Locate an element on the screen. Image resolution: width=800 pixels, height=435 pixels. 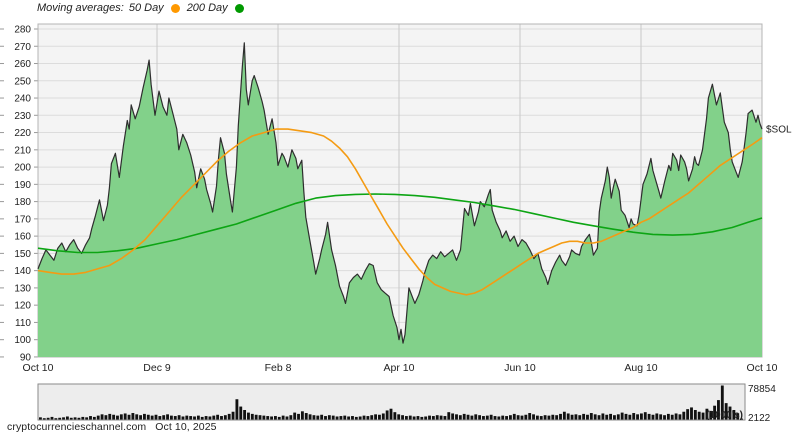
x-axis-label: Oct 10 is located at coordinates (38, 368).